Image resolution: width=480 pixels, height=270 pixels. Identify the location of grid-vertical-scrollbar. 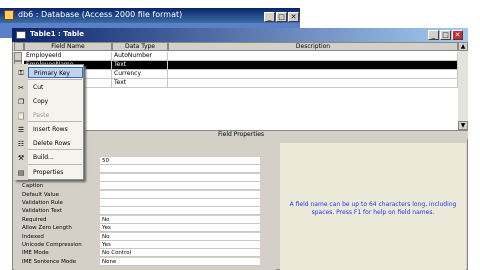
(463, 86).